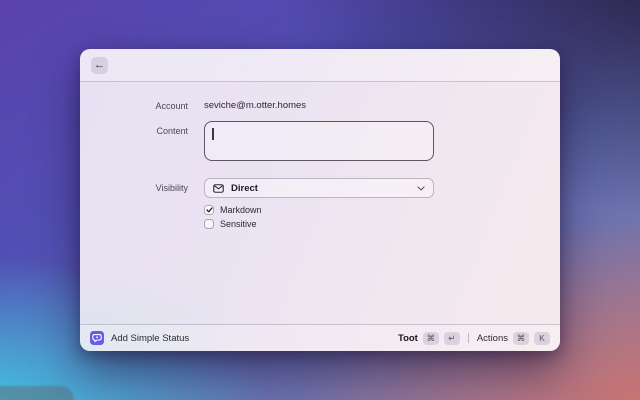 This screenshot has height=400, width=640. What do you see at coordinates (421, 188) in the screenshot?
I see `chevron-down-icon` at bounding box center [421, 188].